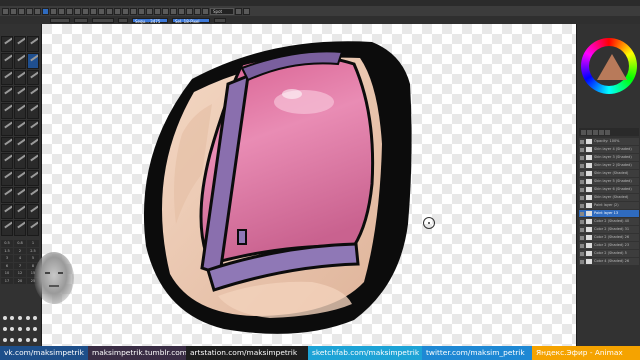 The width and height of the screenshot is (640, 360). What do you see at coordinates (20, 250) in the screenshot?
I see `brush-size-option: 2` at bounding box center [20, 250].